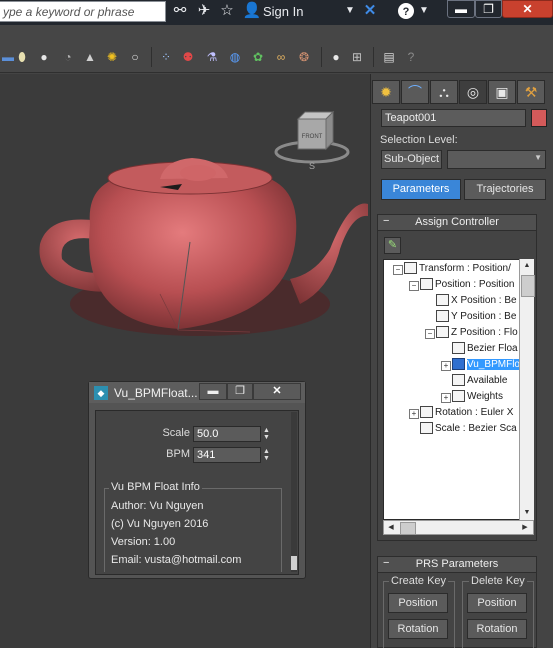 This screenshot has width=553, height=648. What do you see at coordinates (294, 492) in the screenshot?
I see `dialog-scrollbar` at bounding box center [294, 492].